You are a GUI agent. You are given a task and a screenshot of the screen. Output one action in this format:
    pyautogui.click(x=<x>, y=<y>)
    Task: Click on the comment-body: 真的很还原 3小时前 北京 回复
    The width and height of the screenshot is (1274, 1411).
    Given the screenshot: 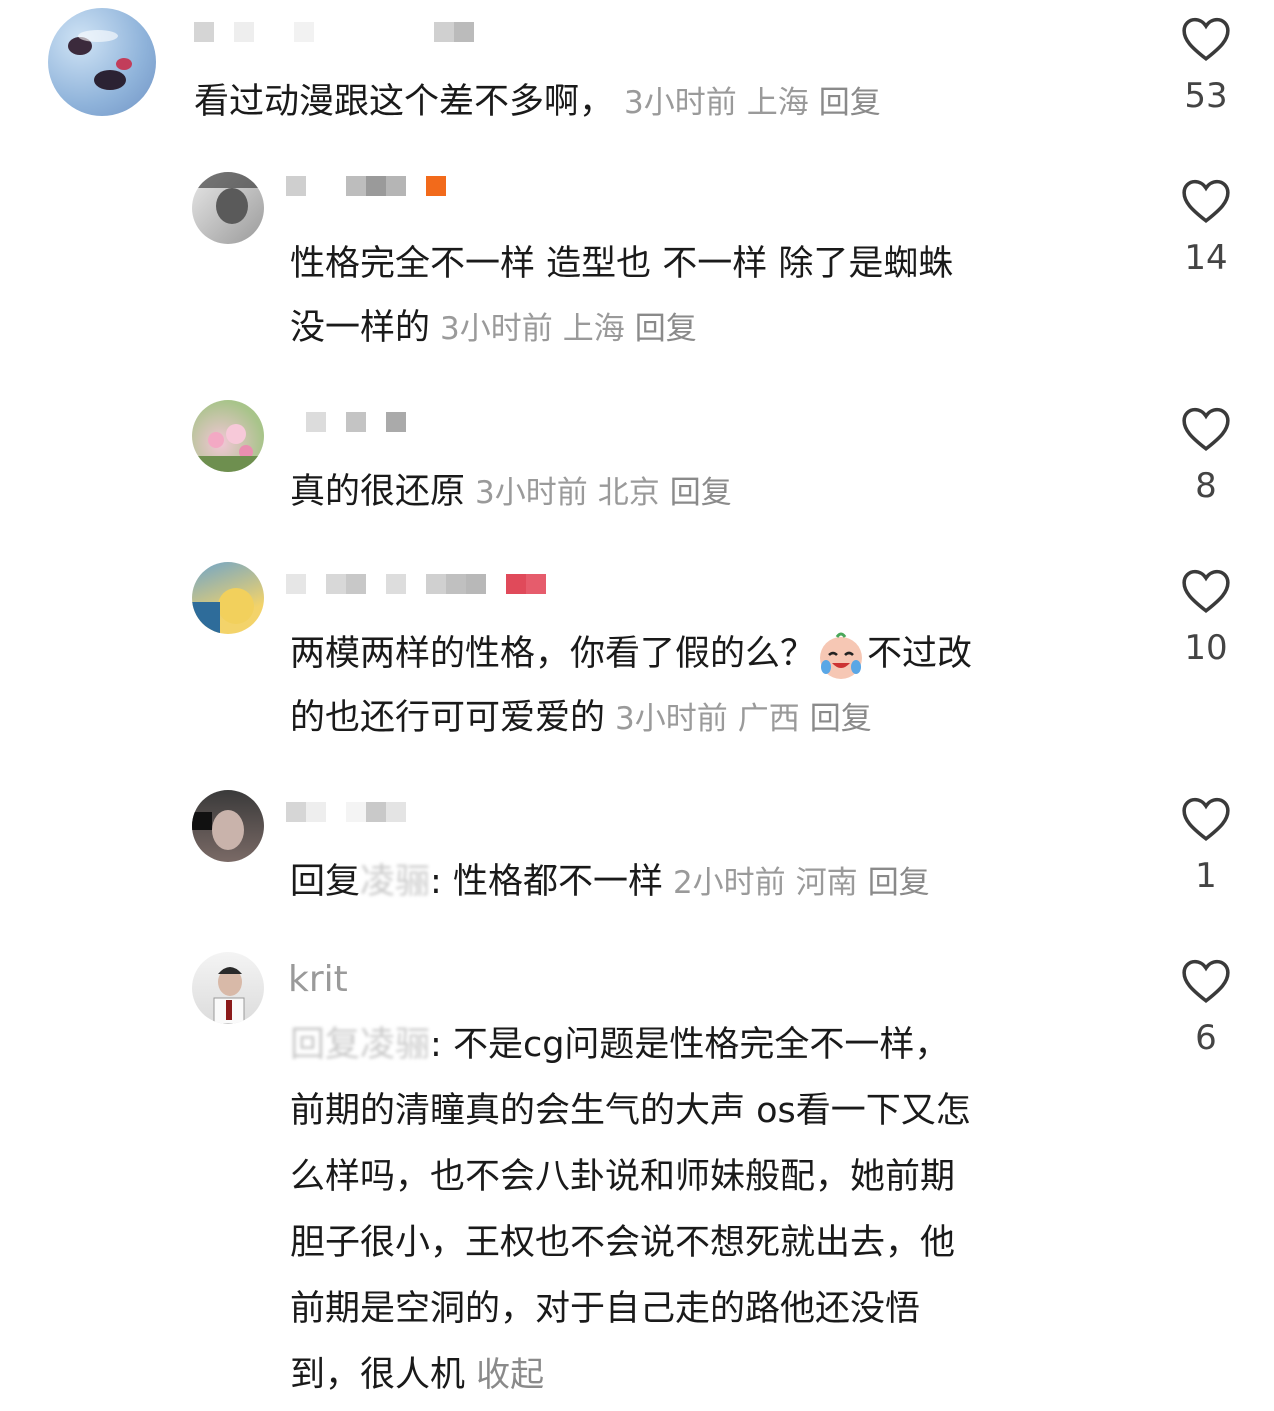 What is the action you would take?
    pyautogui.click(x=516, y=492)
    